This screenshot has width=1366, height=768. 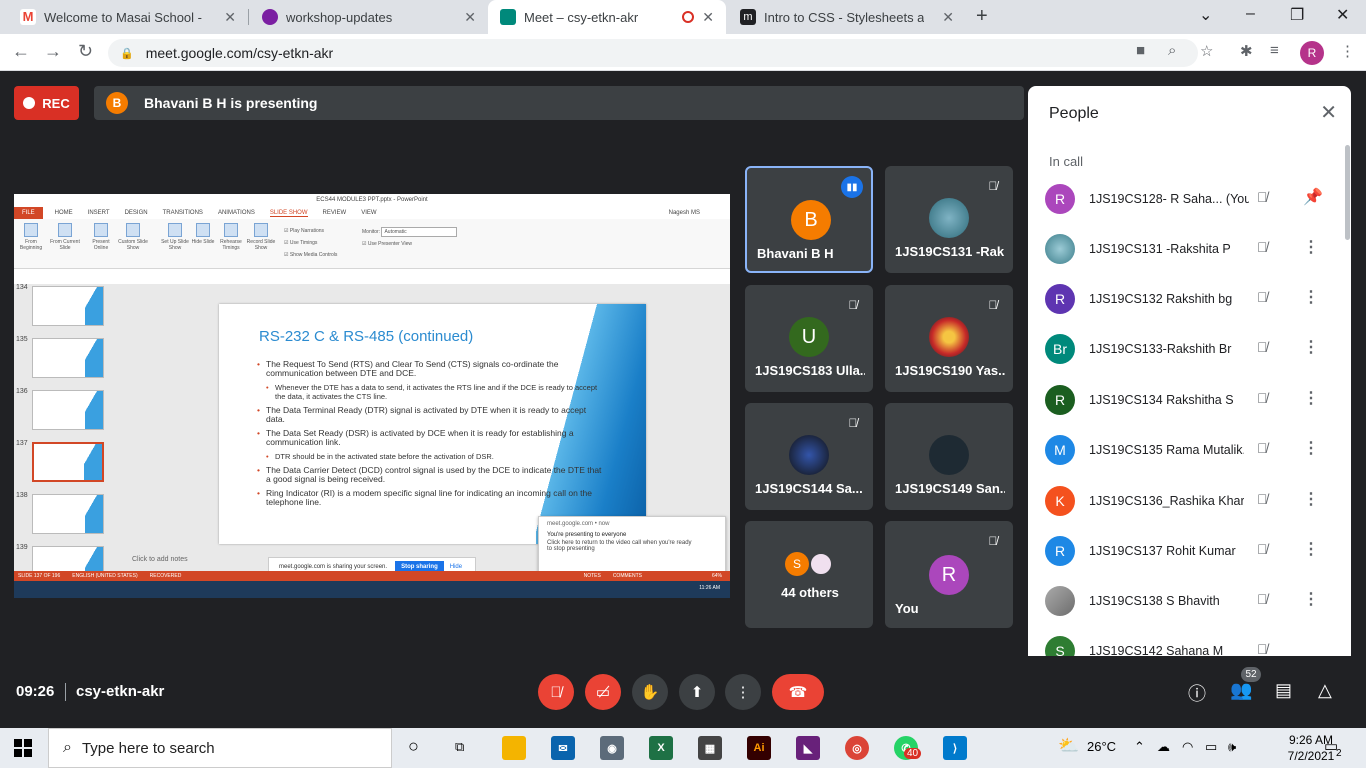 I want to click on minimize-button: –, so click(x=1250, y=14).